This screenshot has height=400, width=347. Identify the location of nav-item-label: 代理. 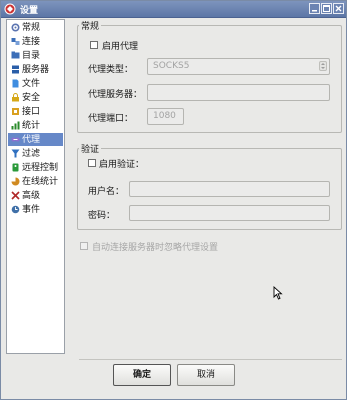
(31, 139).